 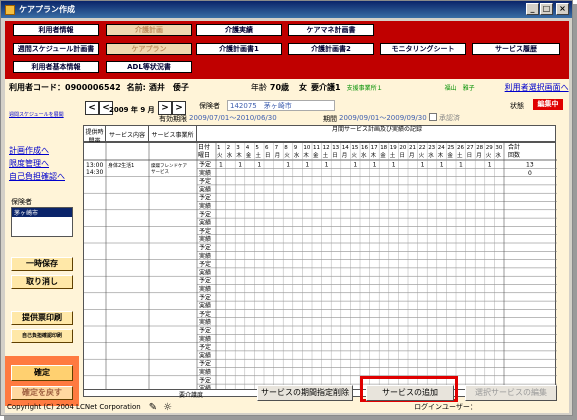 What do you see at coordinates (364, 88) in the screenshot?
I see `support-office: 支援事業所１` at bounding box center [364, 88].